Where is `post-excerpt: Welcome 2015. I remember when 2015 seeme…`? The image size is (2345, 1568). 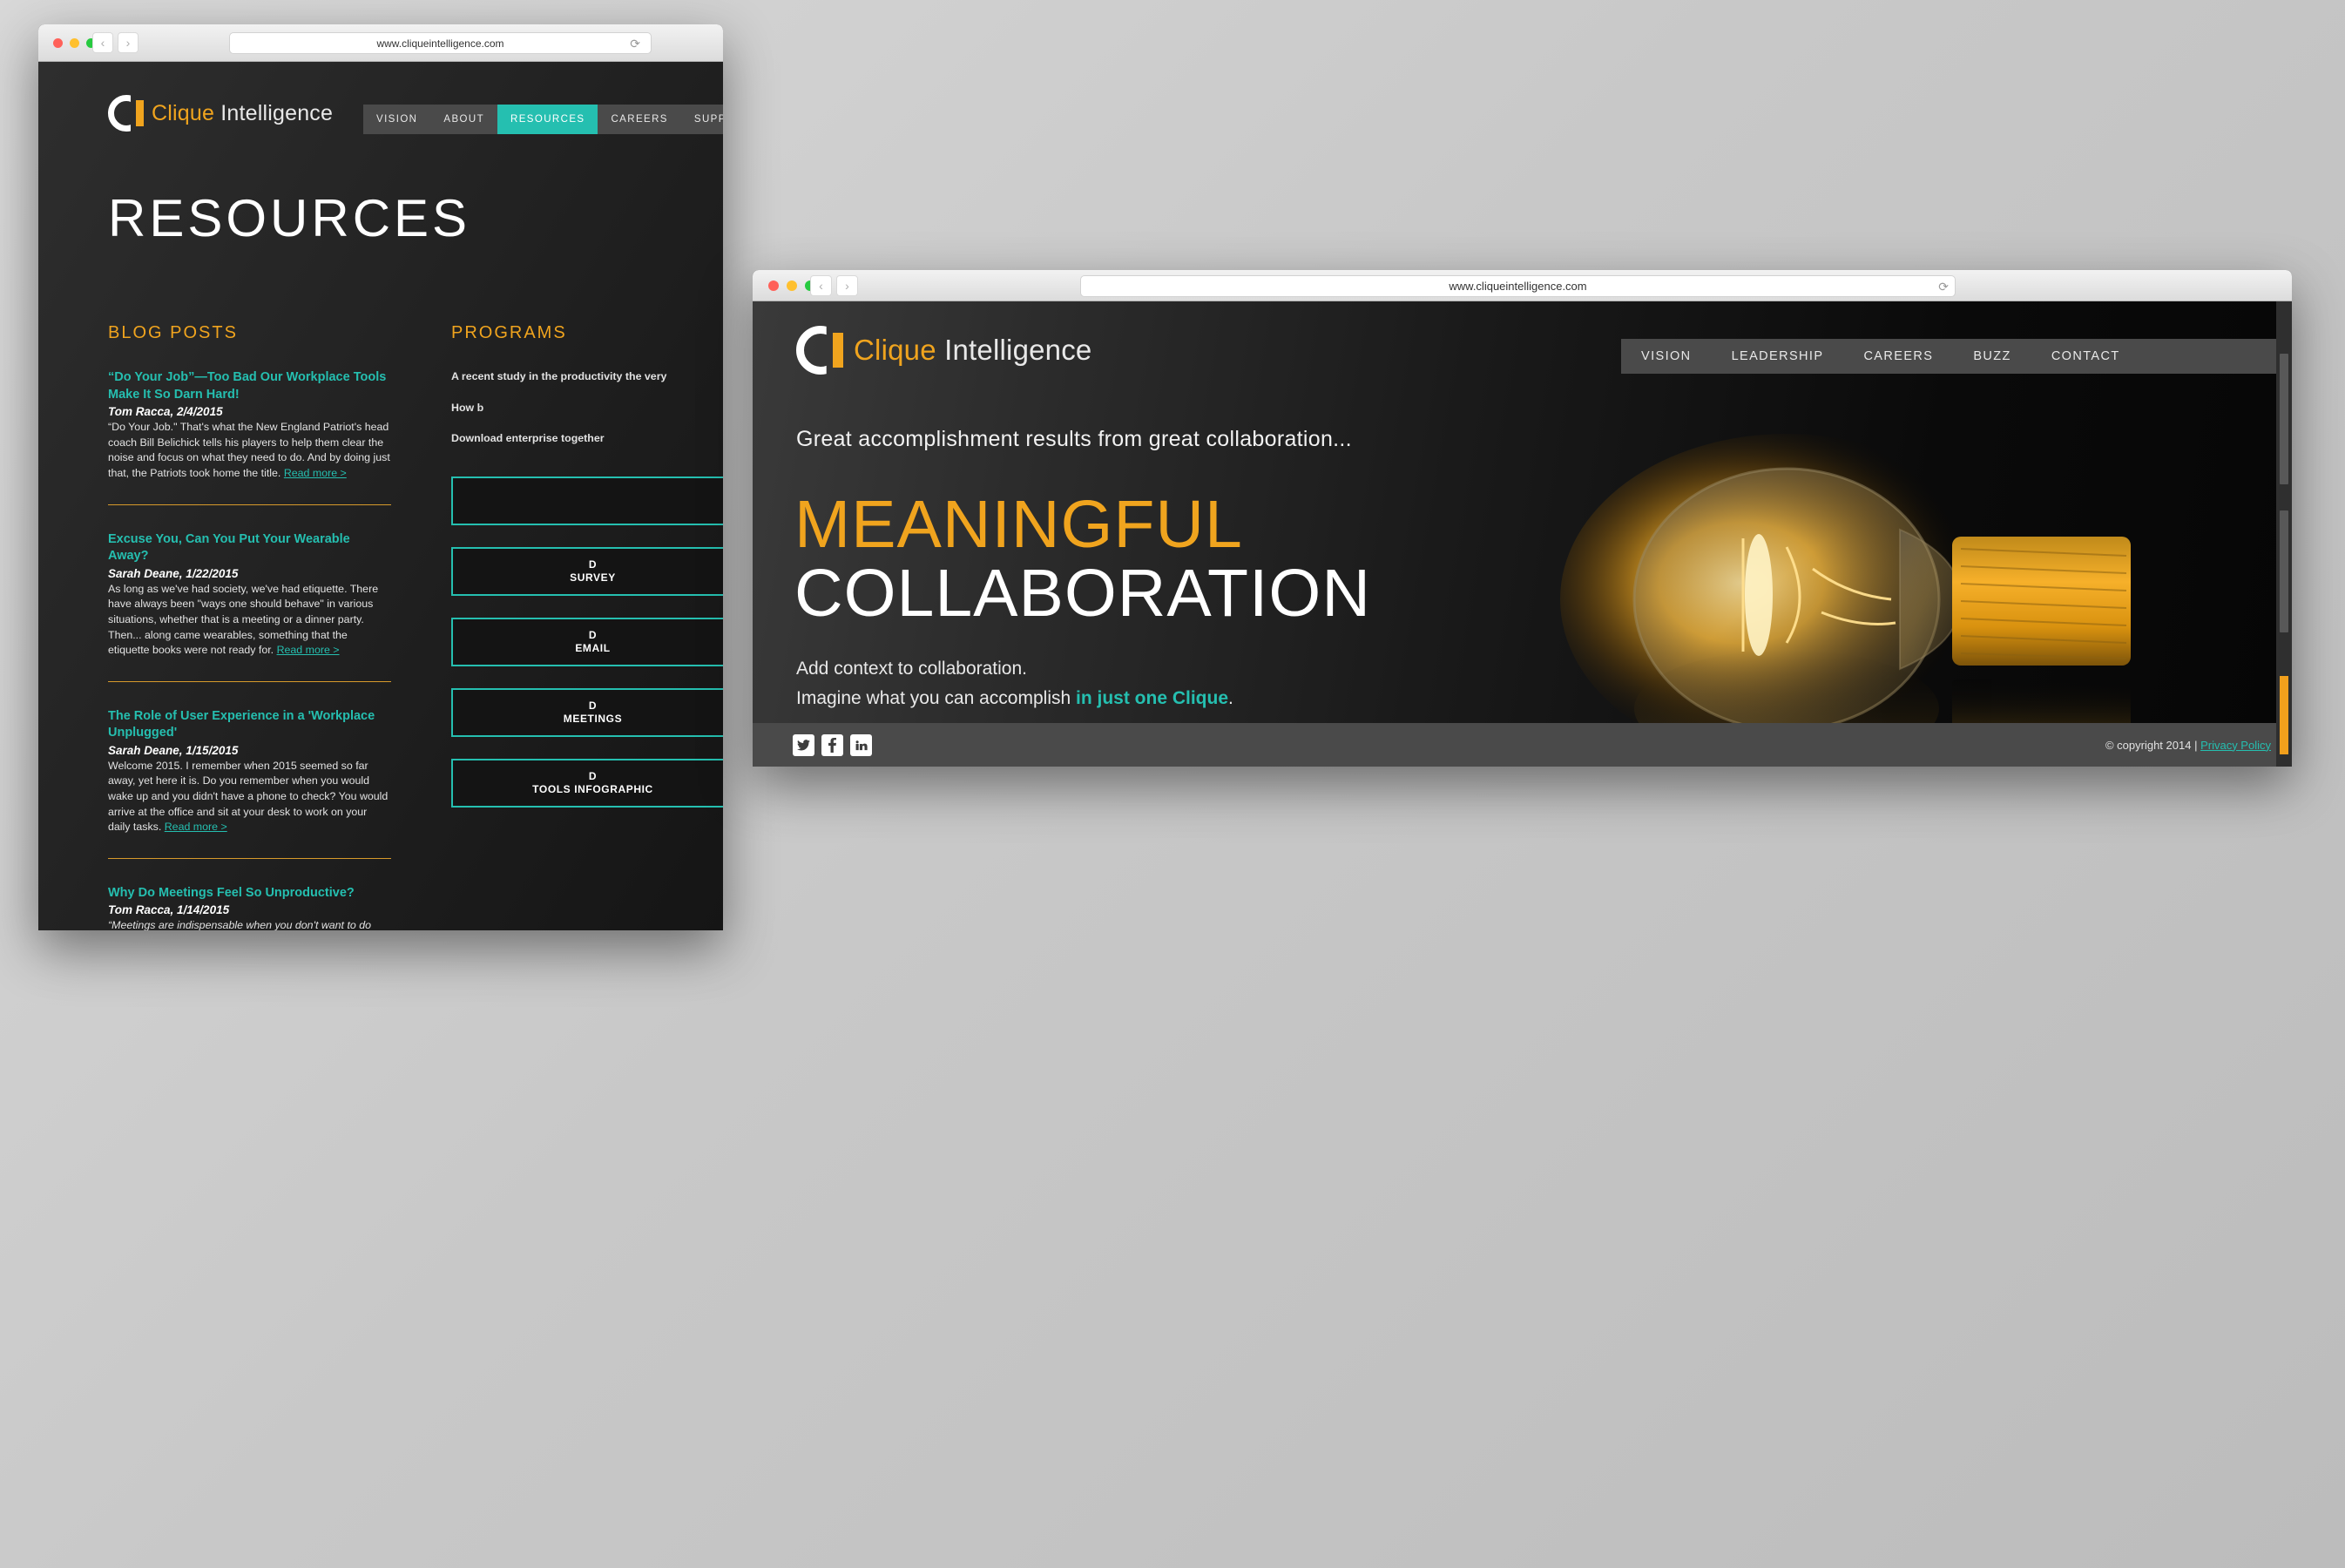 post-excerpt: Welcome 2015. I remember when 2015 seeme… is located at coordinates (248, 796).